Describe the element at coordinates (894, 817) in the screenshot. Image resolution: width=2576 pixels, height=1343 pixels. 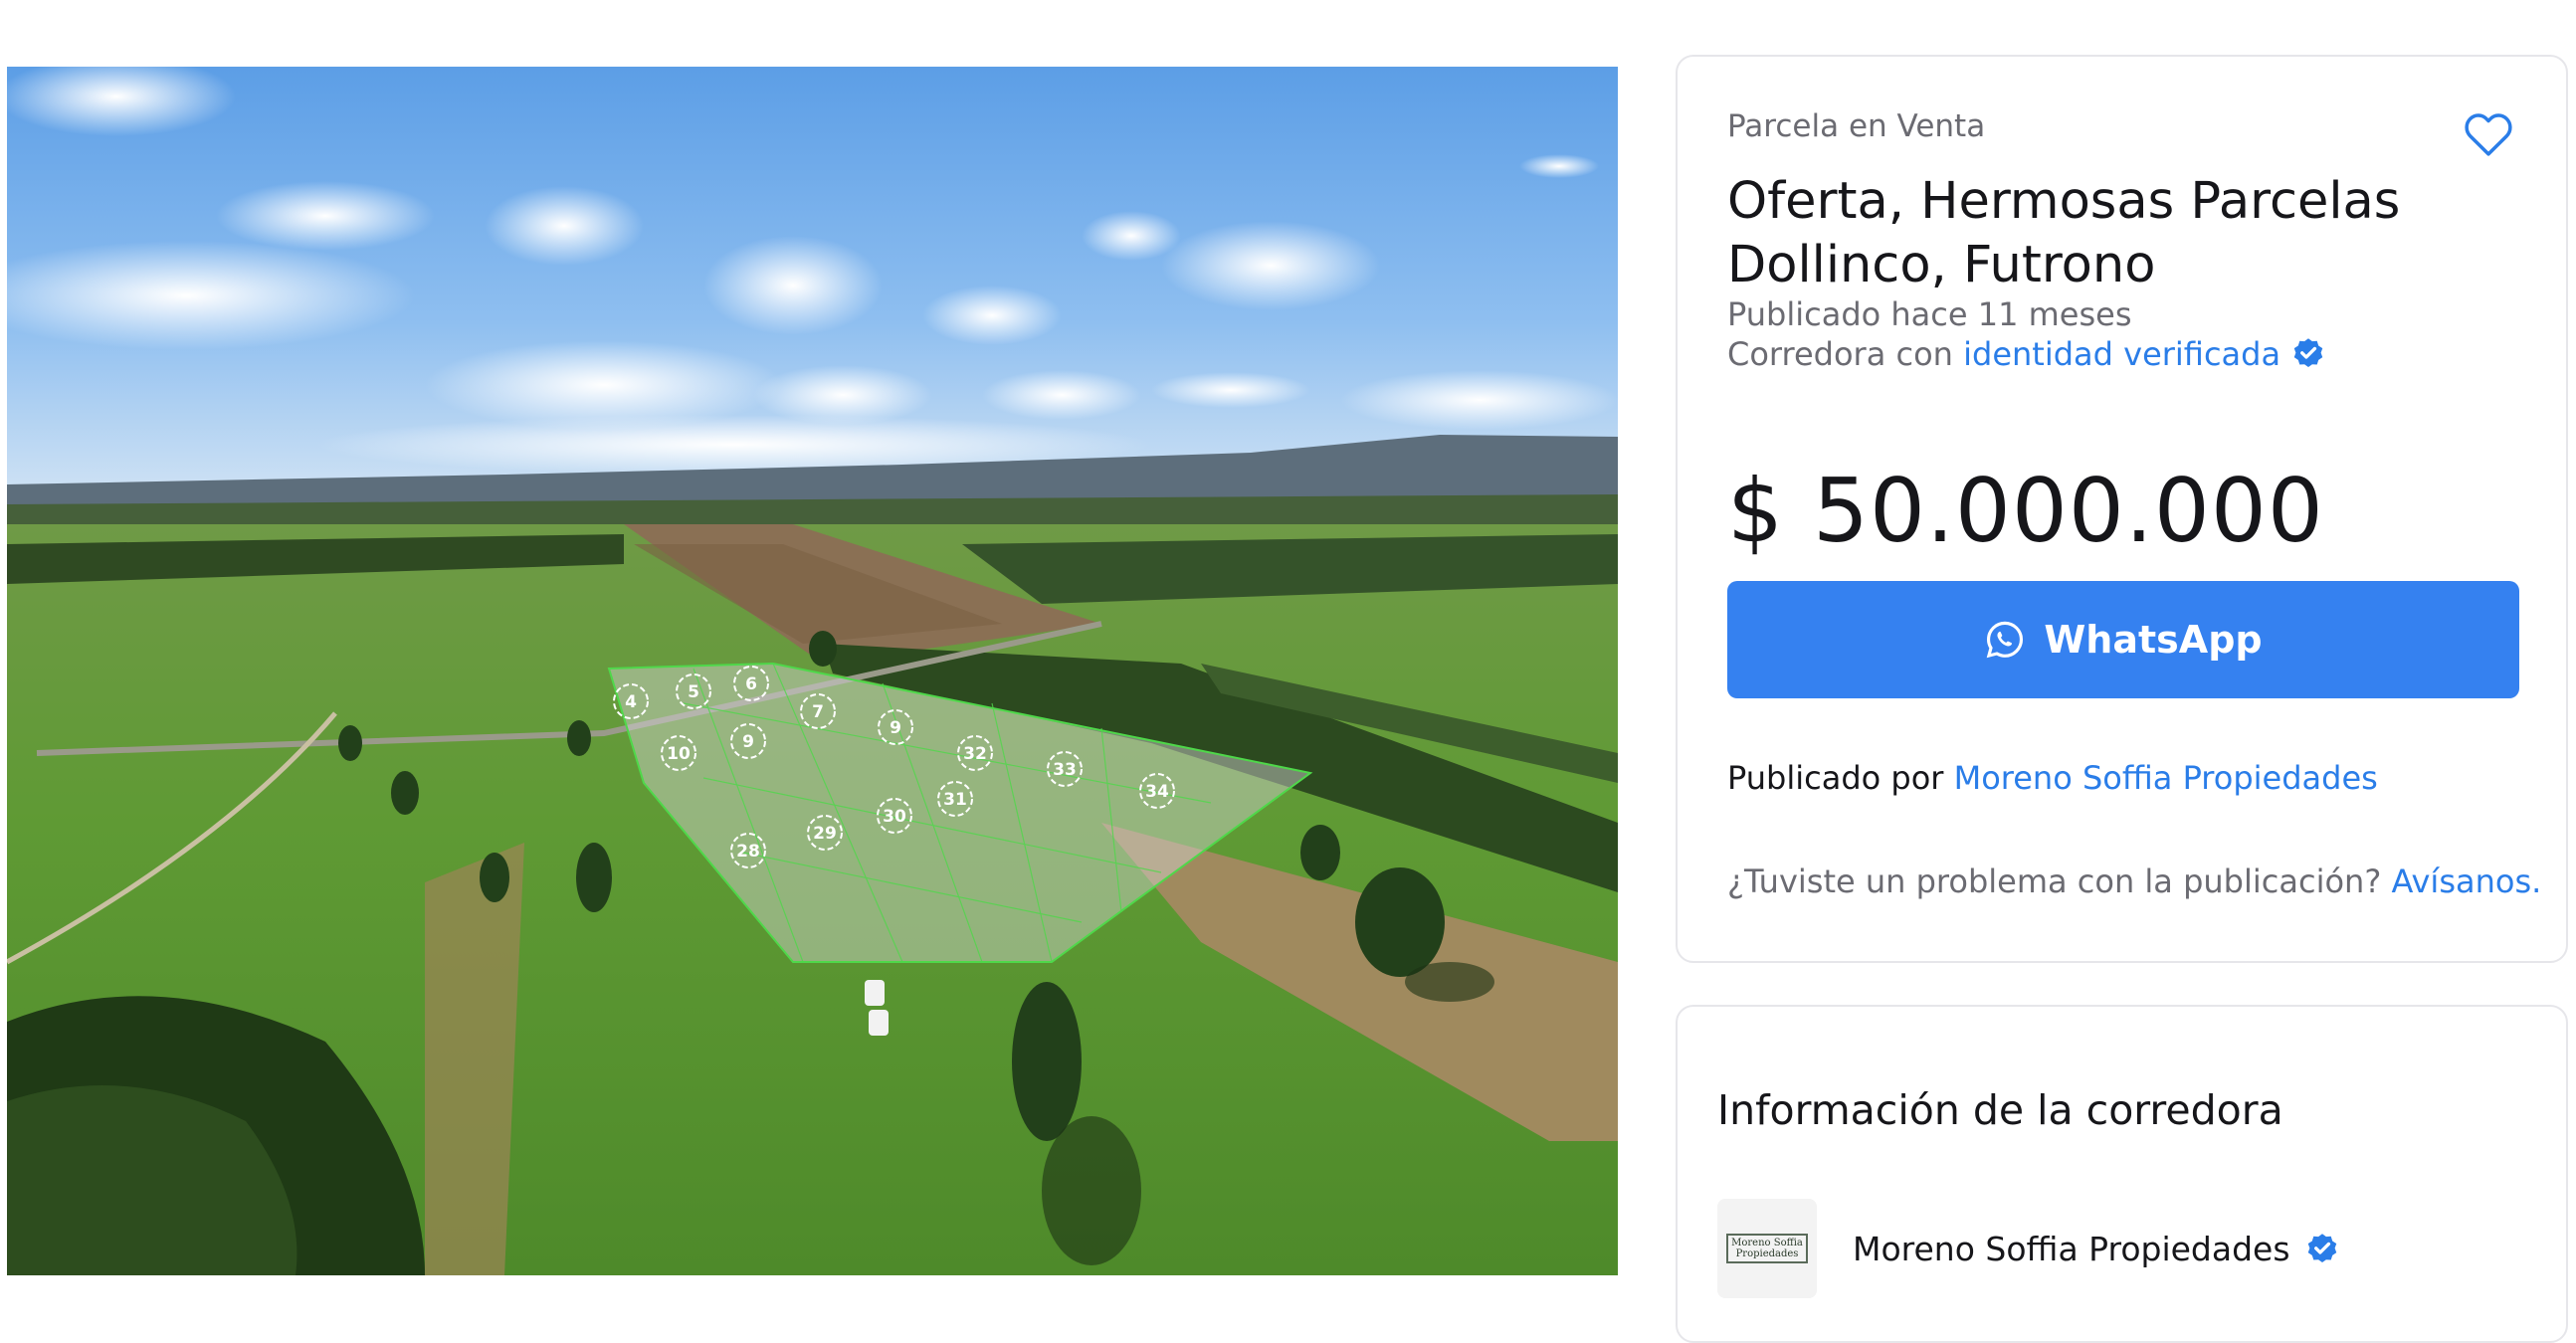
I see `plot-label: 30` at that location.